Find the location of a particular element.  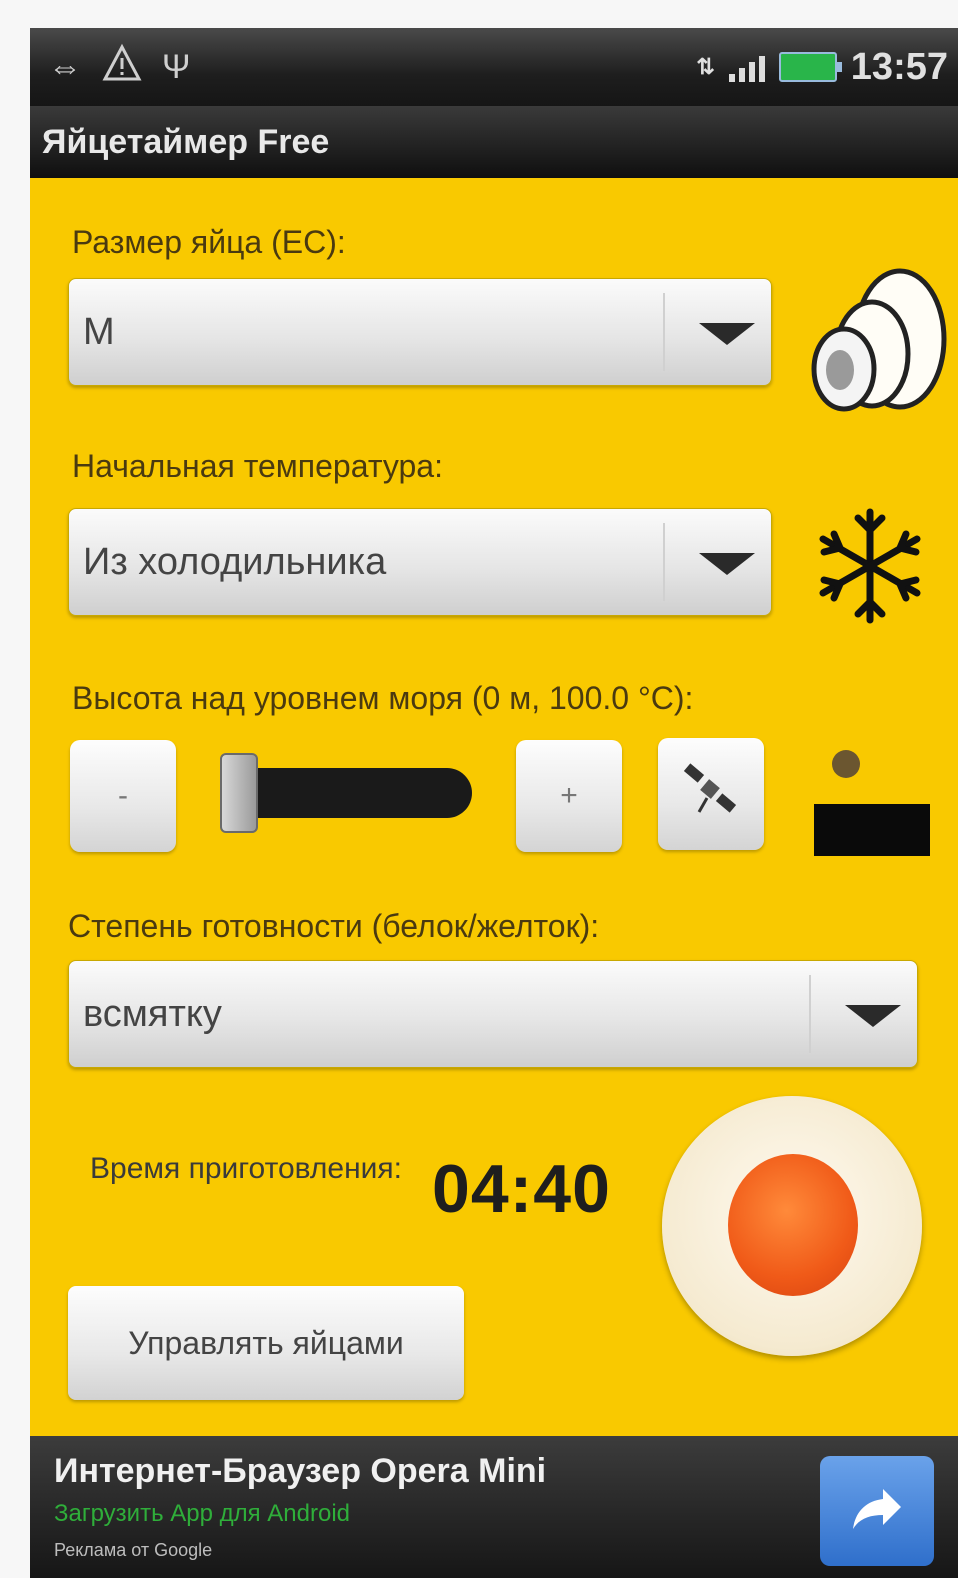

egg-size-icon is located at coordinates (875, 341).